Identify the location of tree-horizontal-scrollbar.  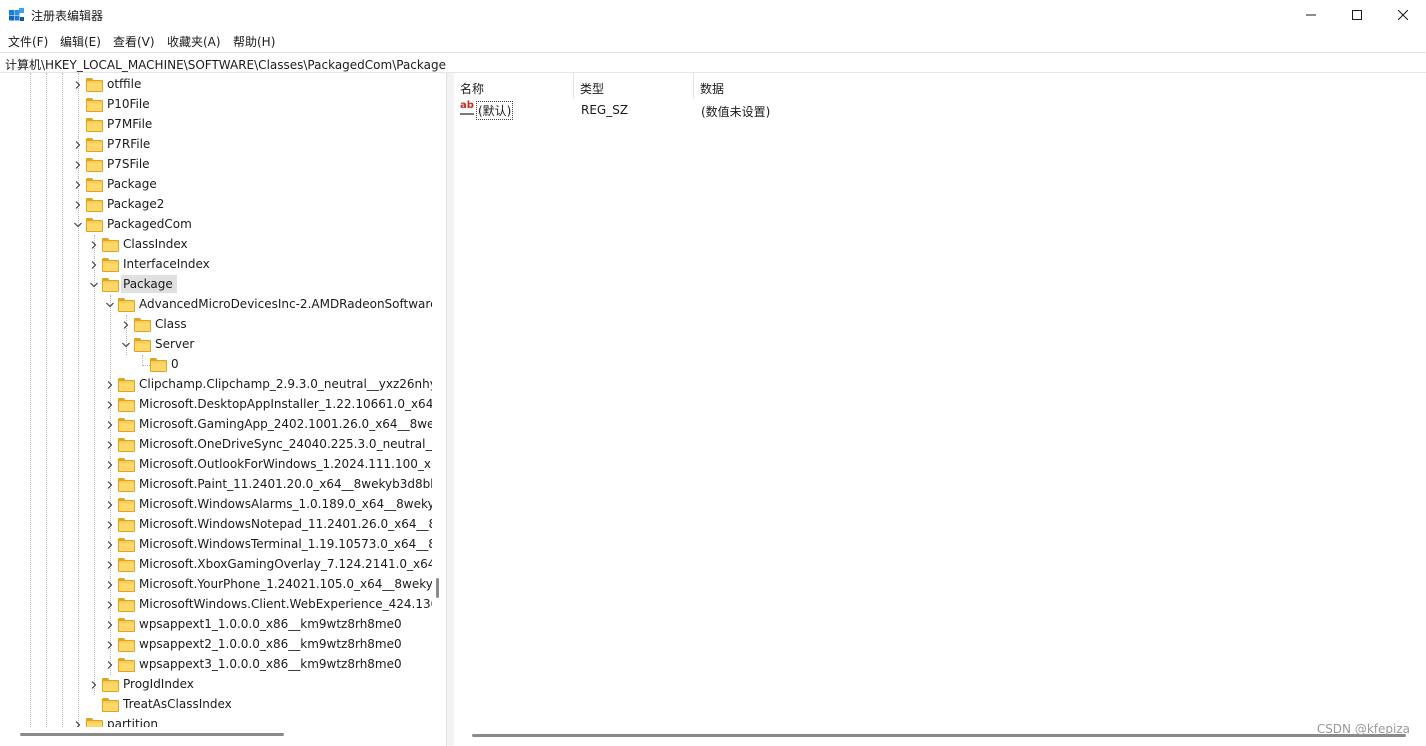
(152, 734).